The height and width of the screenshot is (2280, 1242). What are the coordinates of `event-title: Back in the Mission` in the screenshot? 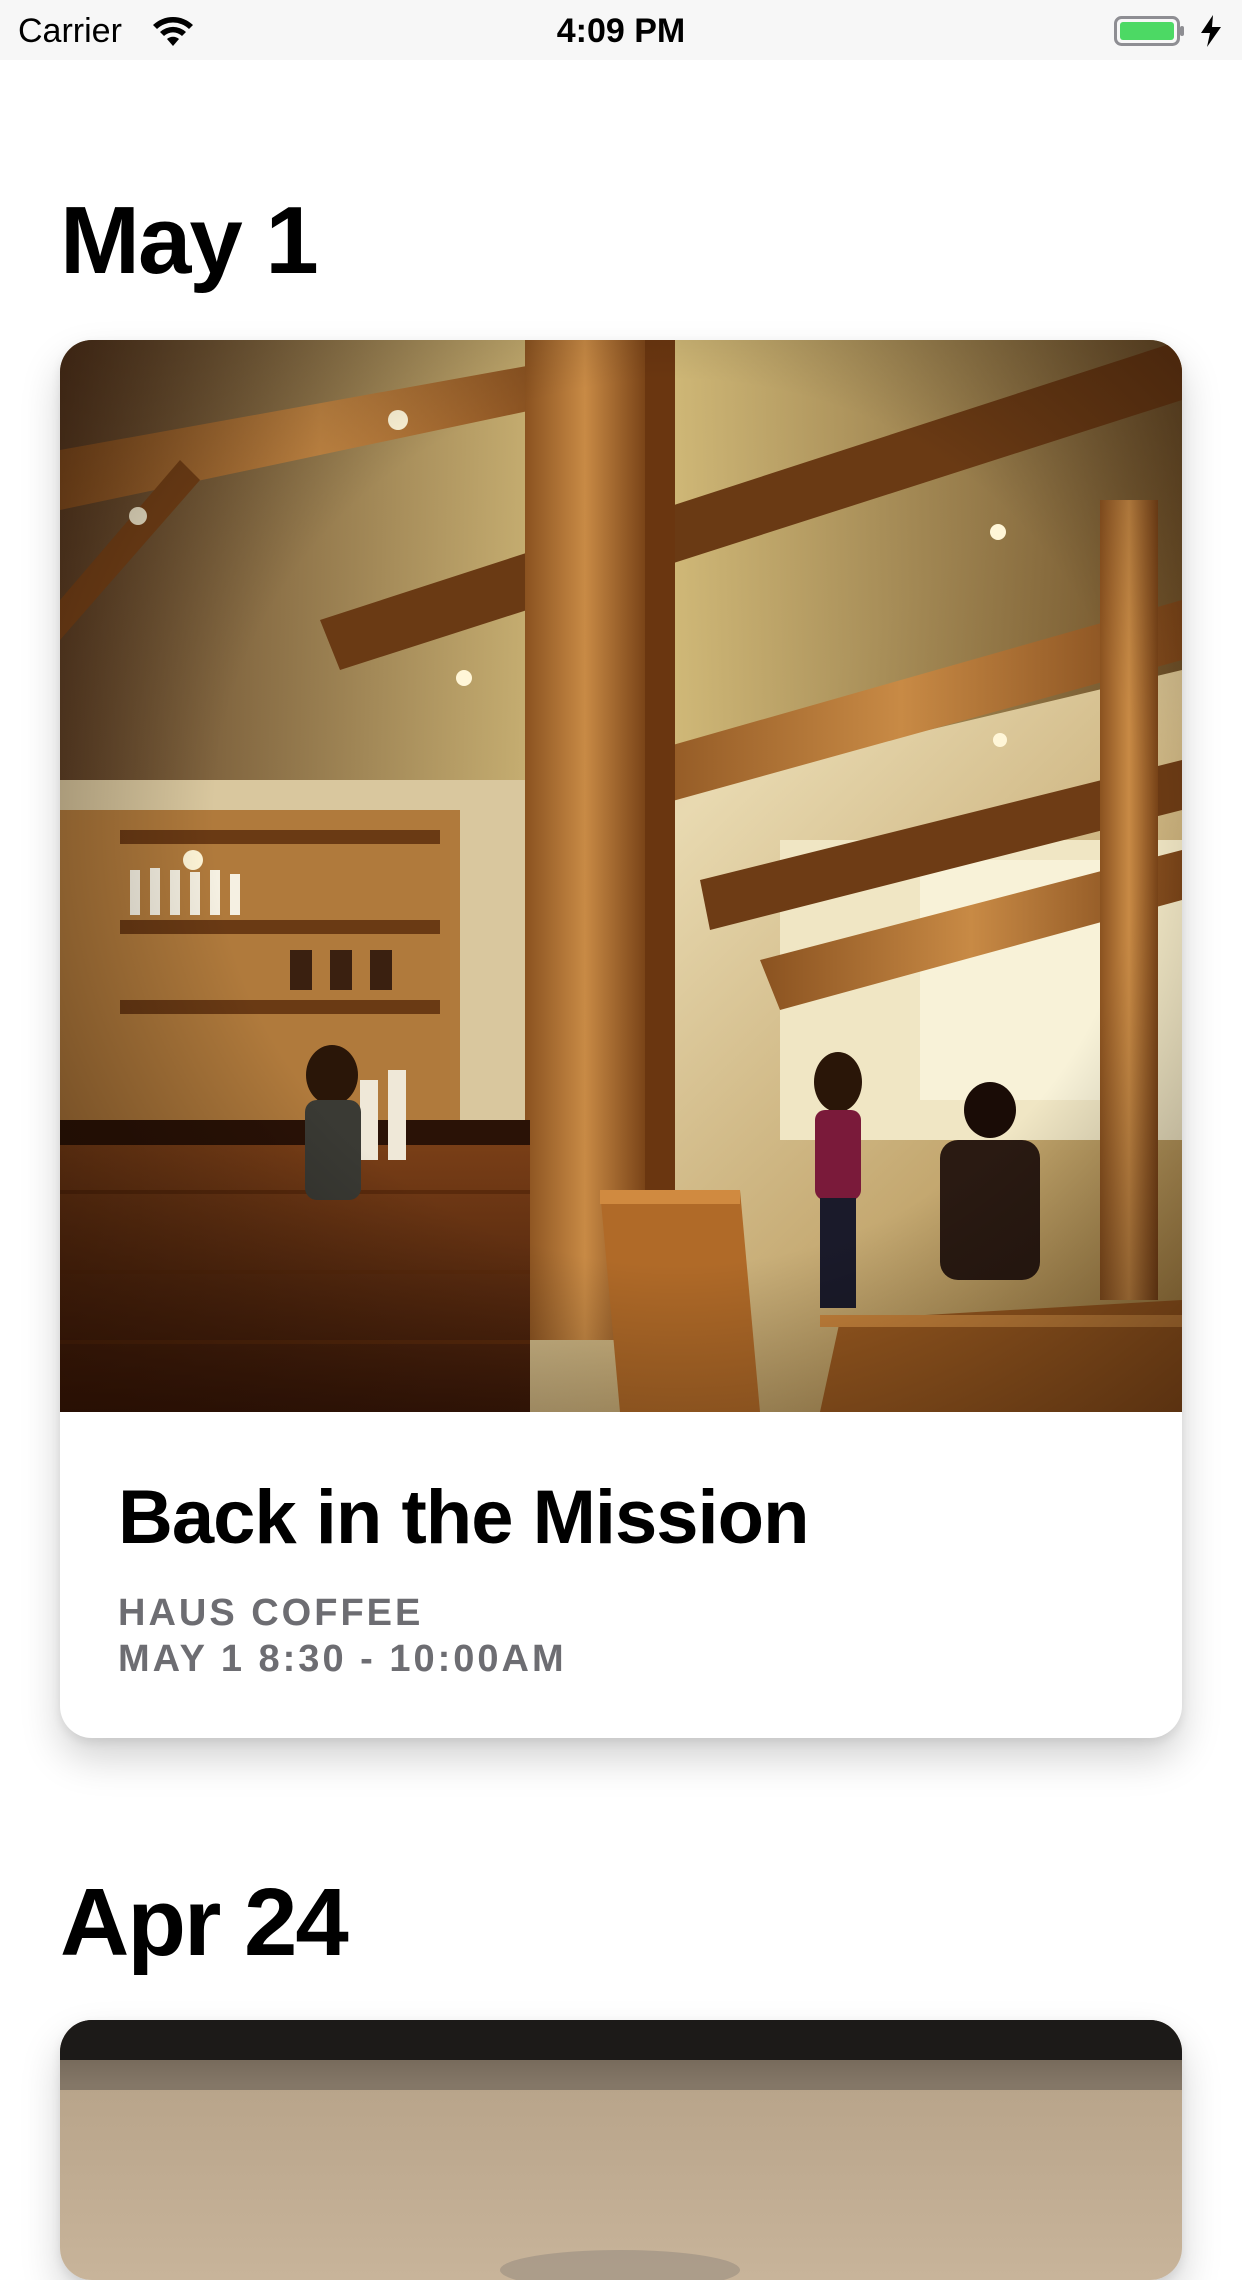 It's located at (463, 1517).